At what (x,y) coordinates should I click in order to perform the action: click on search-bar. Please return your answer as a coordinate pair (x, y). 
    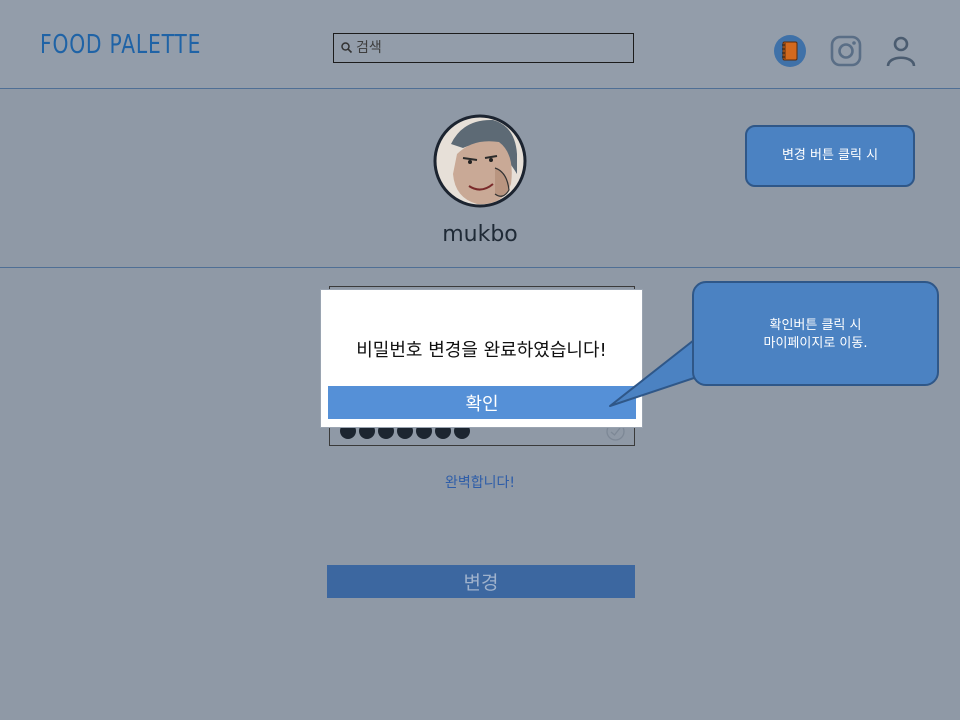
    Looking at the image, I should click on (483, 48).